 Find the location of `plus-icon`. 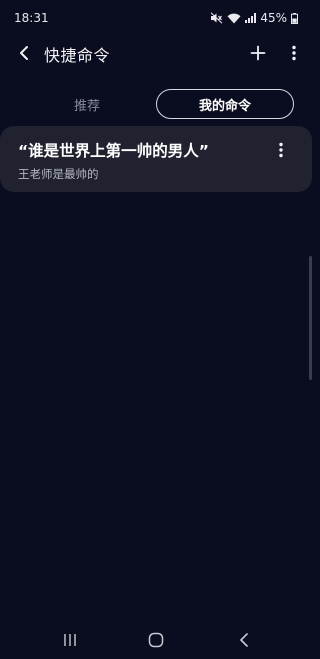

plus-icon is located at coordinates (258, 53).